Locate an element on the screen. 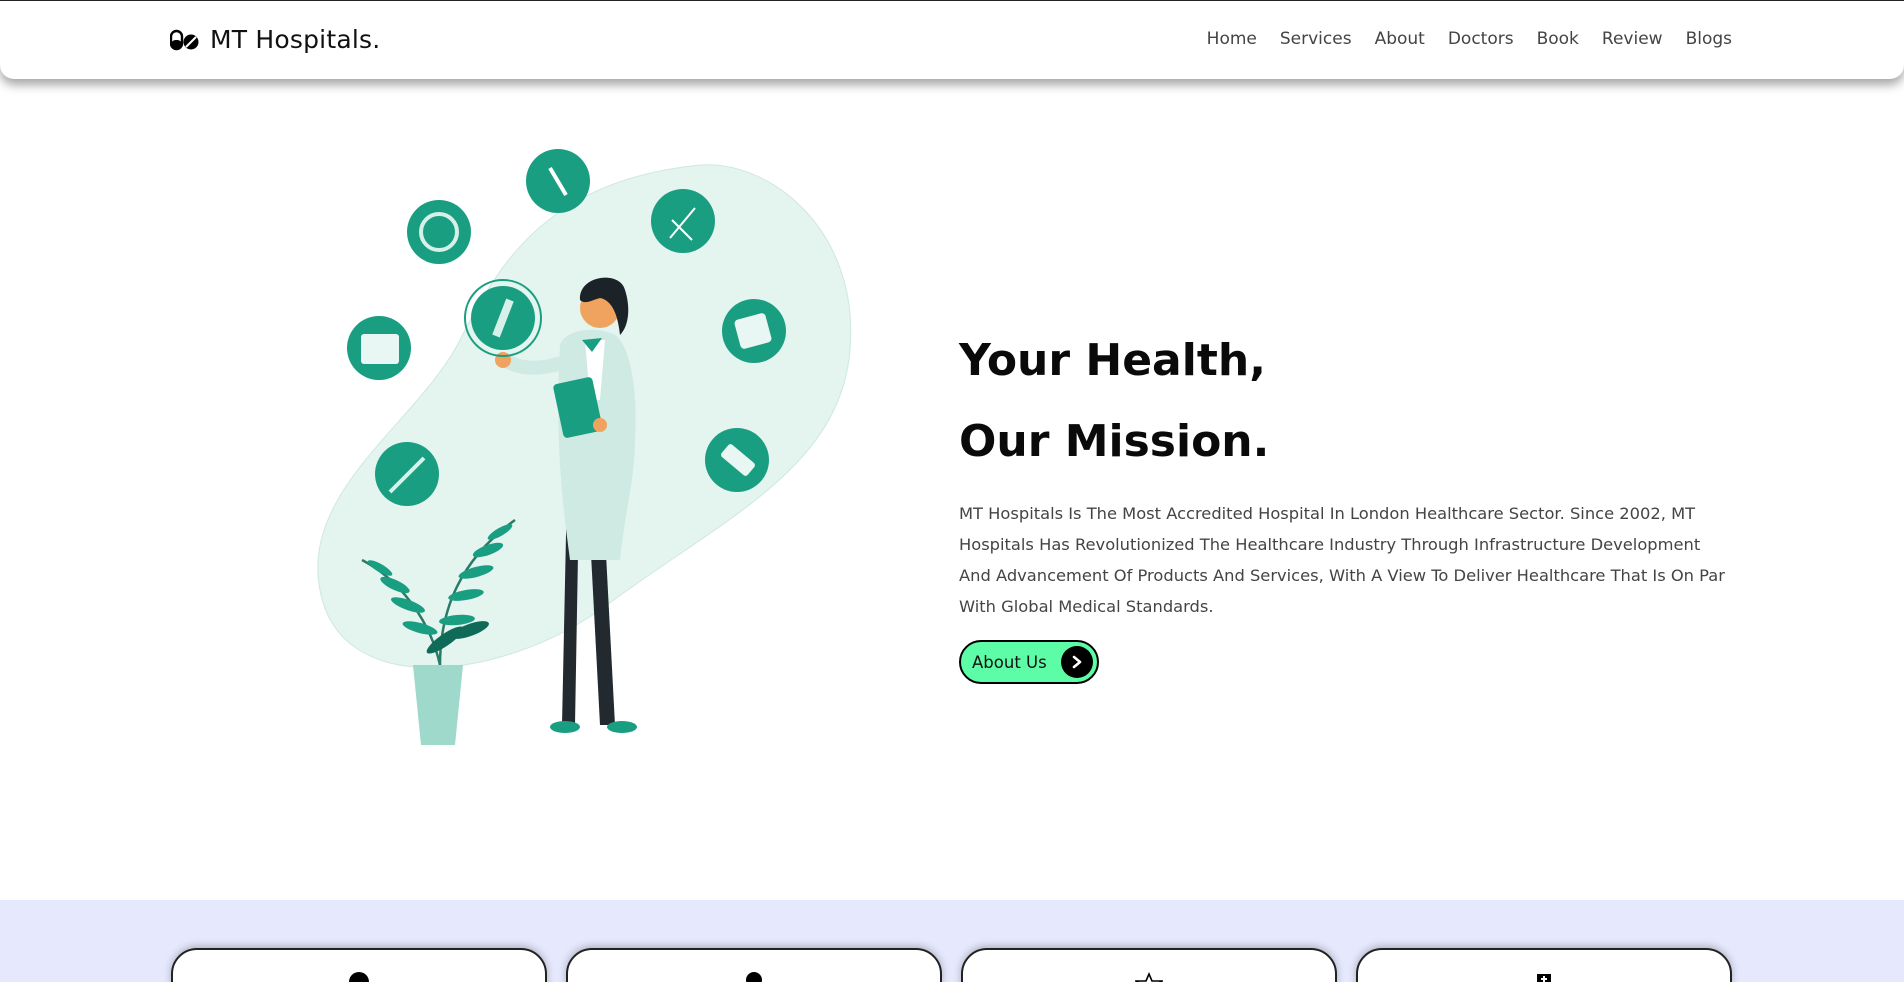 This screenshot has height=982, width=1904. nav-home: Home is located at coordinates (1232, 39).